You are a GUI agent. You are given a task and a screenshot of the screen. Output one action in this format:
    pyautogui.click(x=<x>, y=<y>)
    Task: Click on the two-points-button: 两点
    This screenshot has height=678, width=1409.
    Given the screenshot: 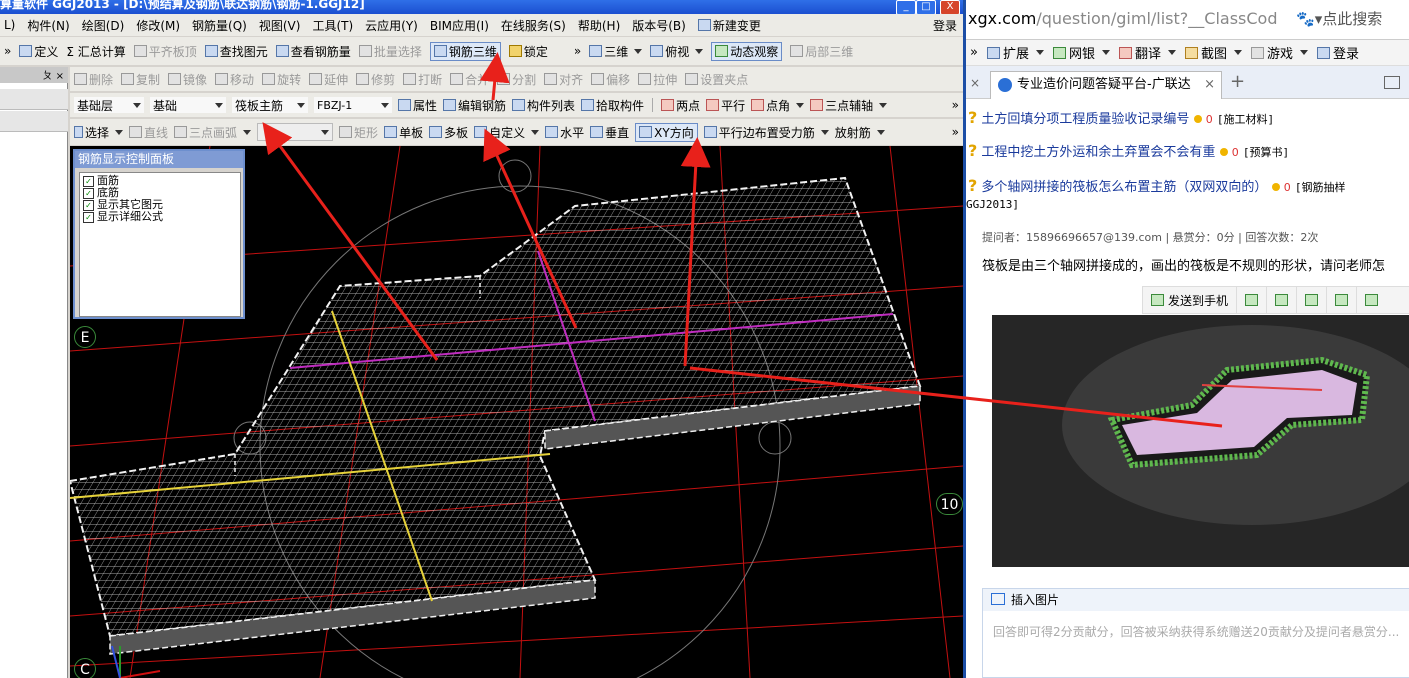 What is the action you would take?
    pyautogui.click(x=680, y=105)
    